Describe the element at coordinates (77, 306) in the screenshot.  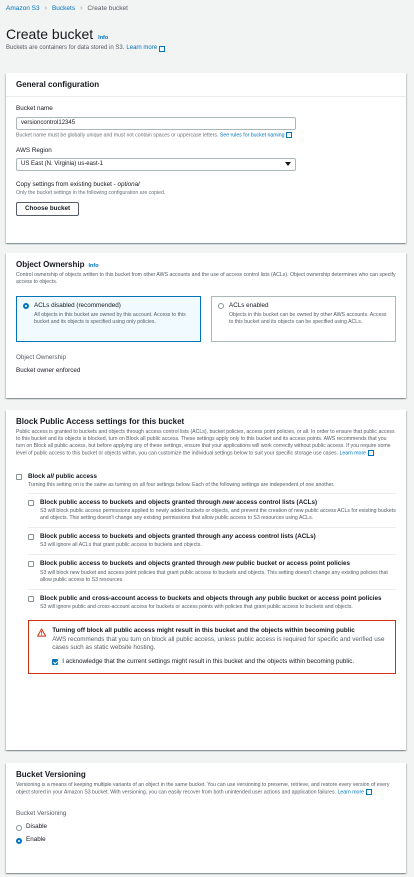
I see `tile-title: ACLs disabled (recommended)` at that location.